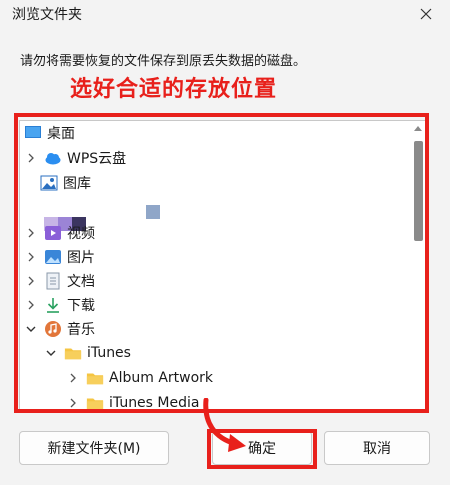 This screenshot has width=450, height=485. I want to click on picture-icon, so click(53, 257).